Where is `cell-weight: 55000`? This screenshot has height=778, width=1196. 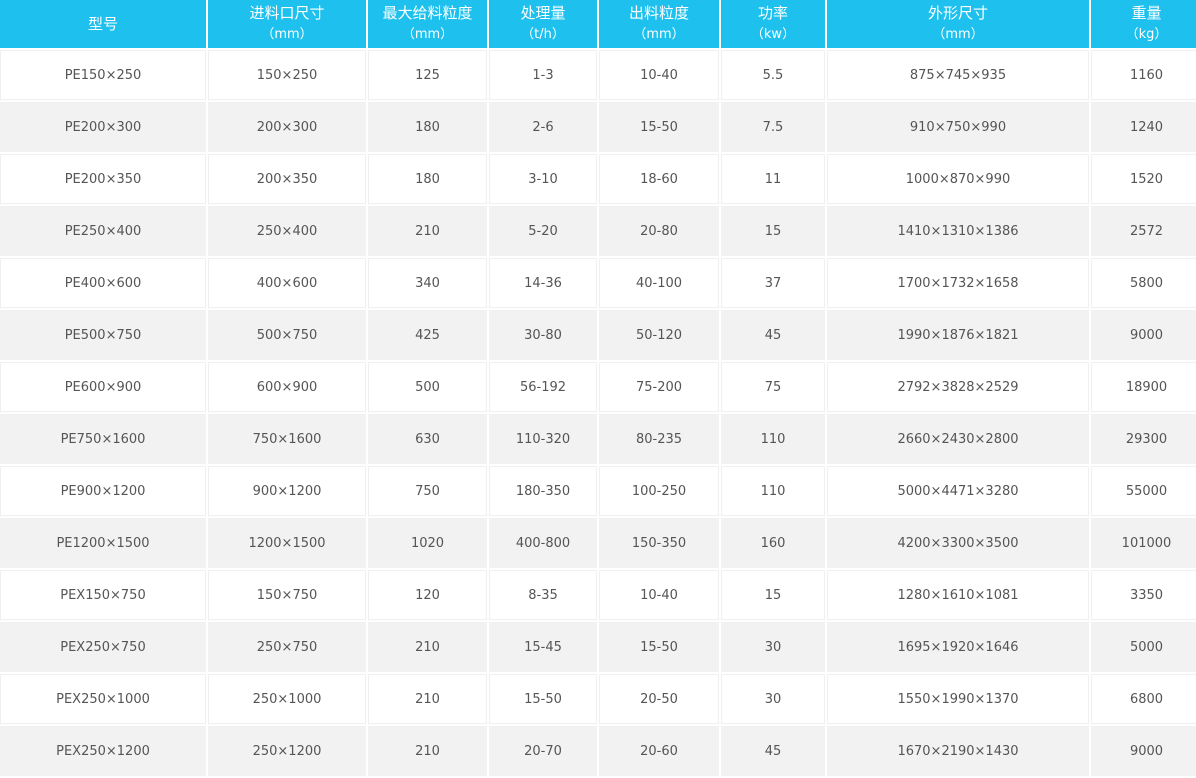
cell-weight: 55000 is located at coordinates (1143, 491).